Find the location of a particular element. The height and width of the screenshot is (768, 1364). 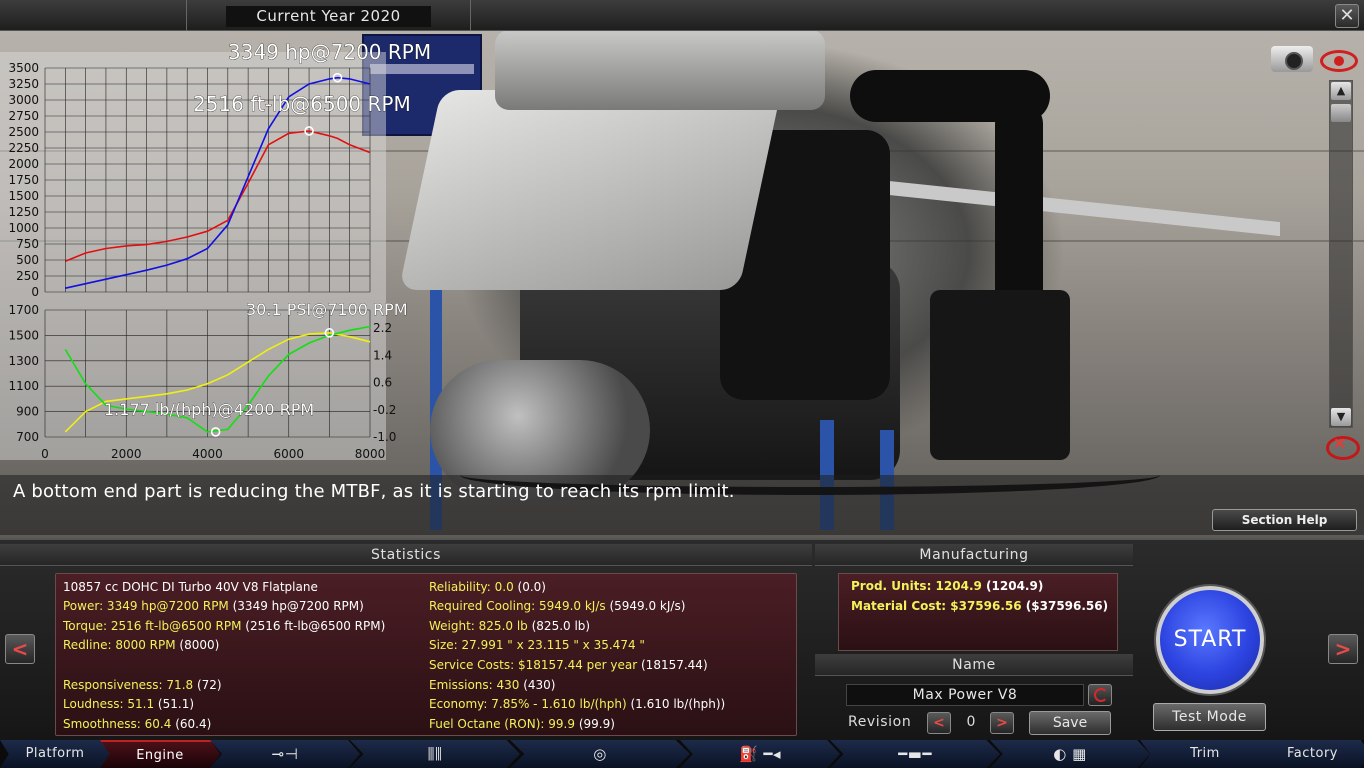

y-tick-label: 3500 is located at coordinates (23, 68).